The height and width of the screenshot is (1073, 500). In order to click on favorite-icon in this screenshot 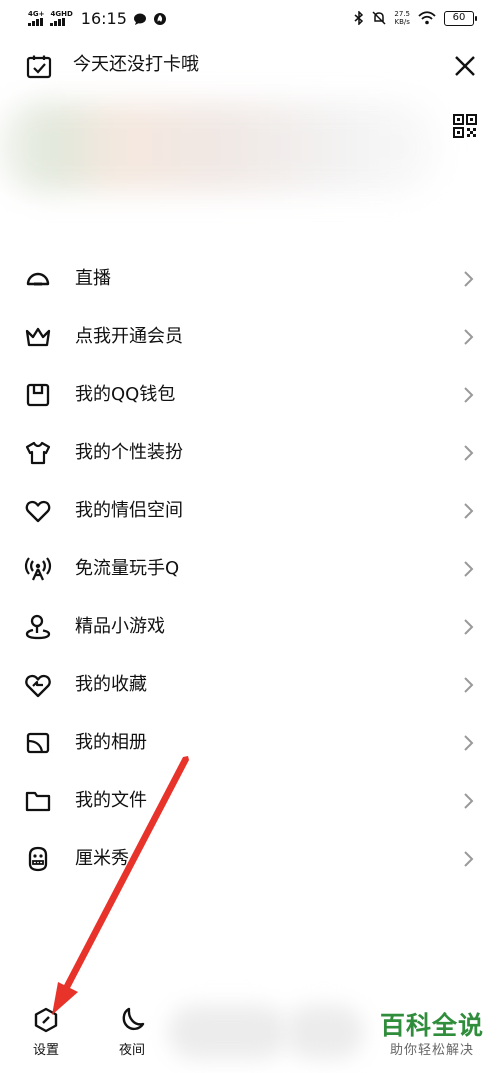, I will do `click(38, 686)`.